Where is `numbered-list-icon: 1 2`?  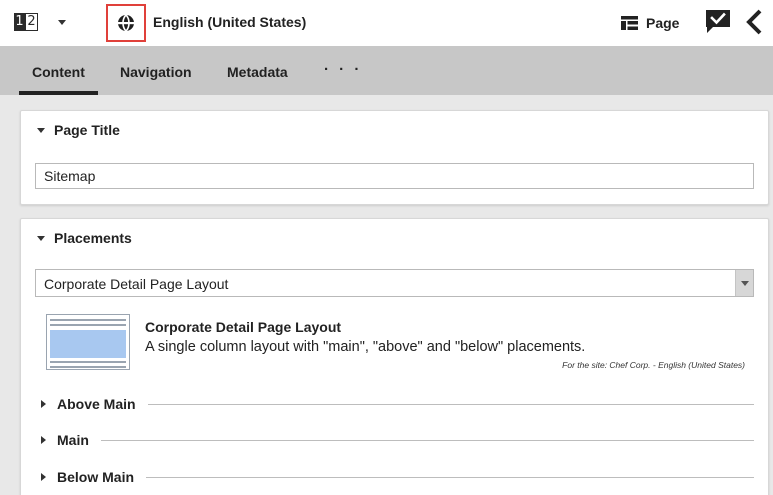
numbered-list-icon: 1 2 is located at coordinates (26, 22).